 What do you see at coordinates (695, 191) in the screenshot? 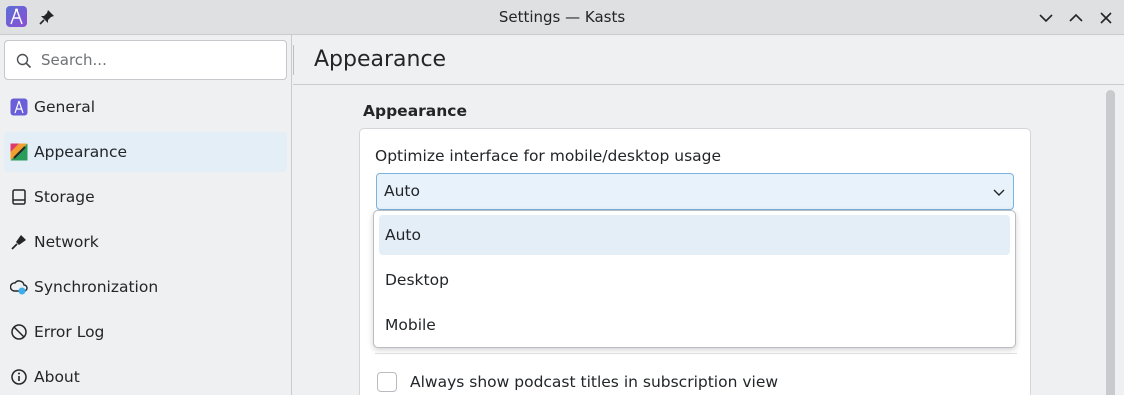
I see `interface-mode-combobox: Auto` at bounding box center [695, 191].